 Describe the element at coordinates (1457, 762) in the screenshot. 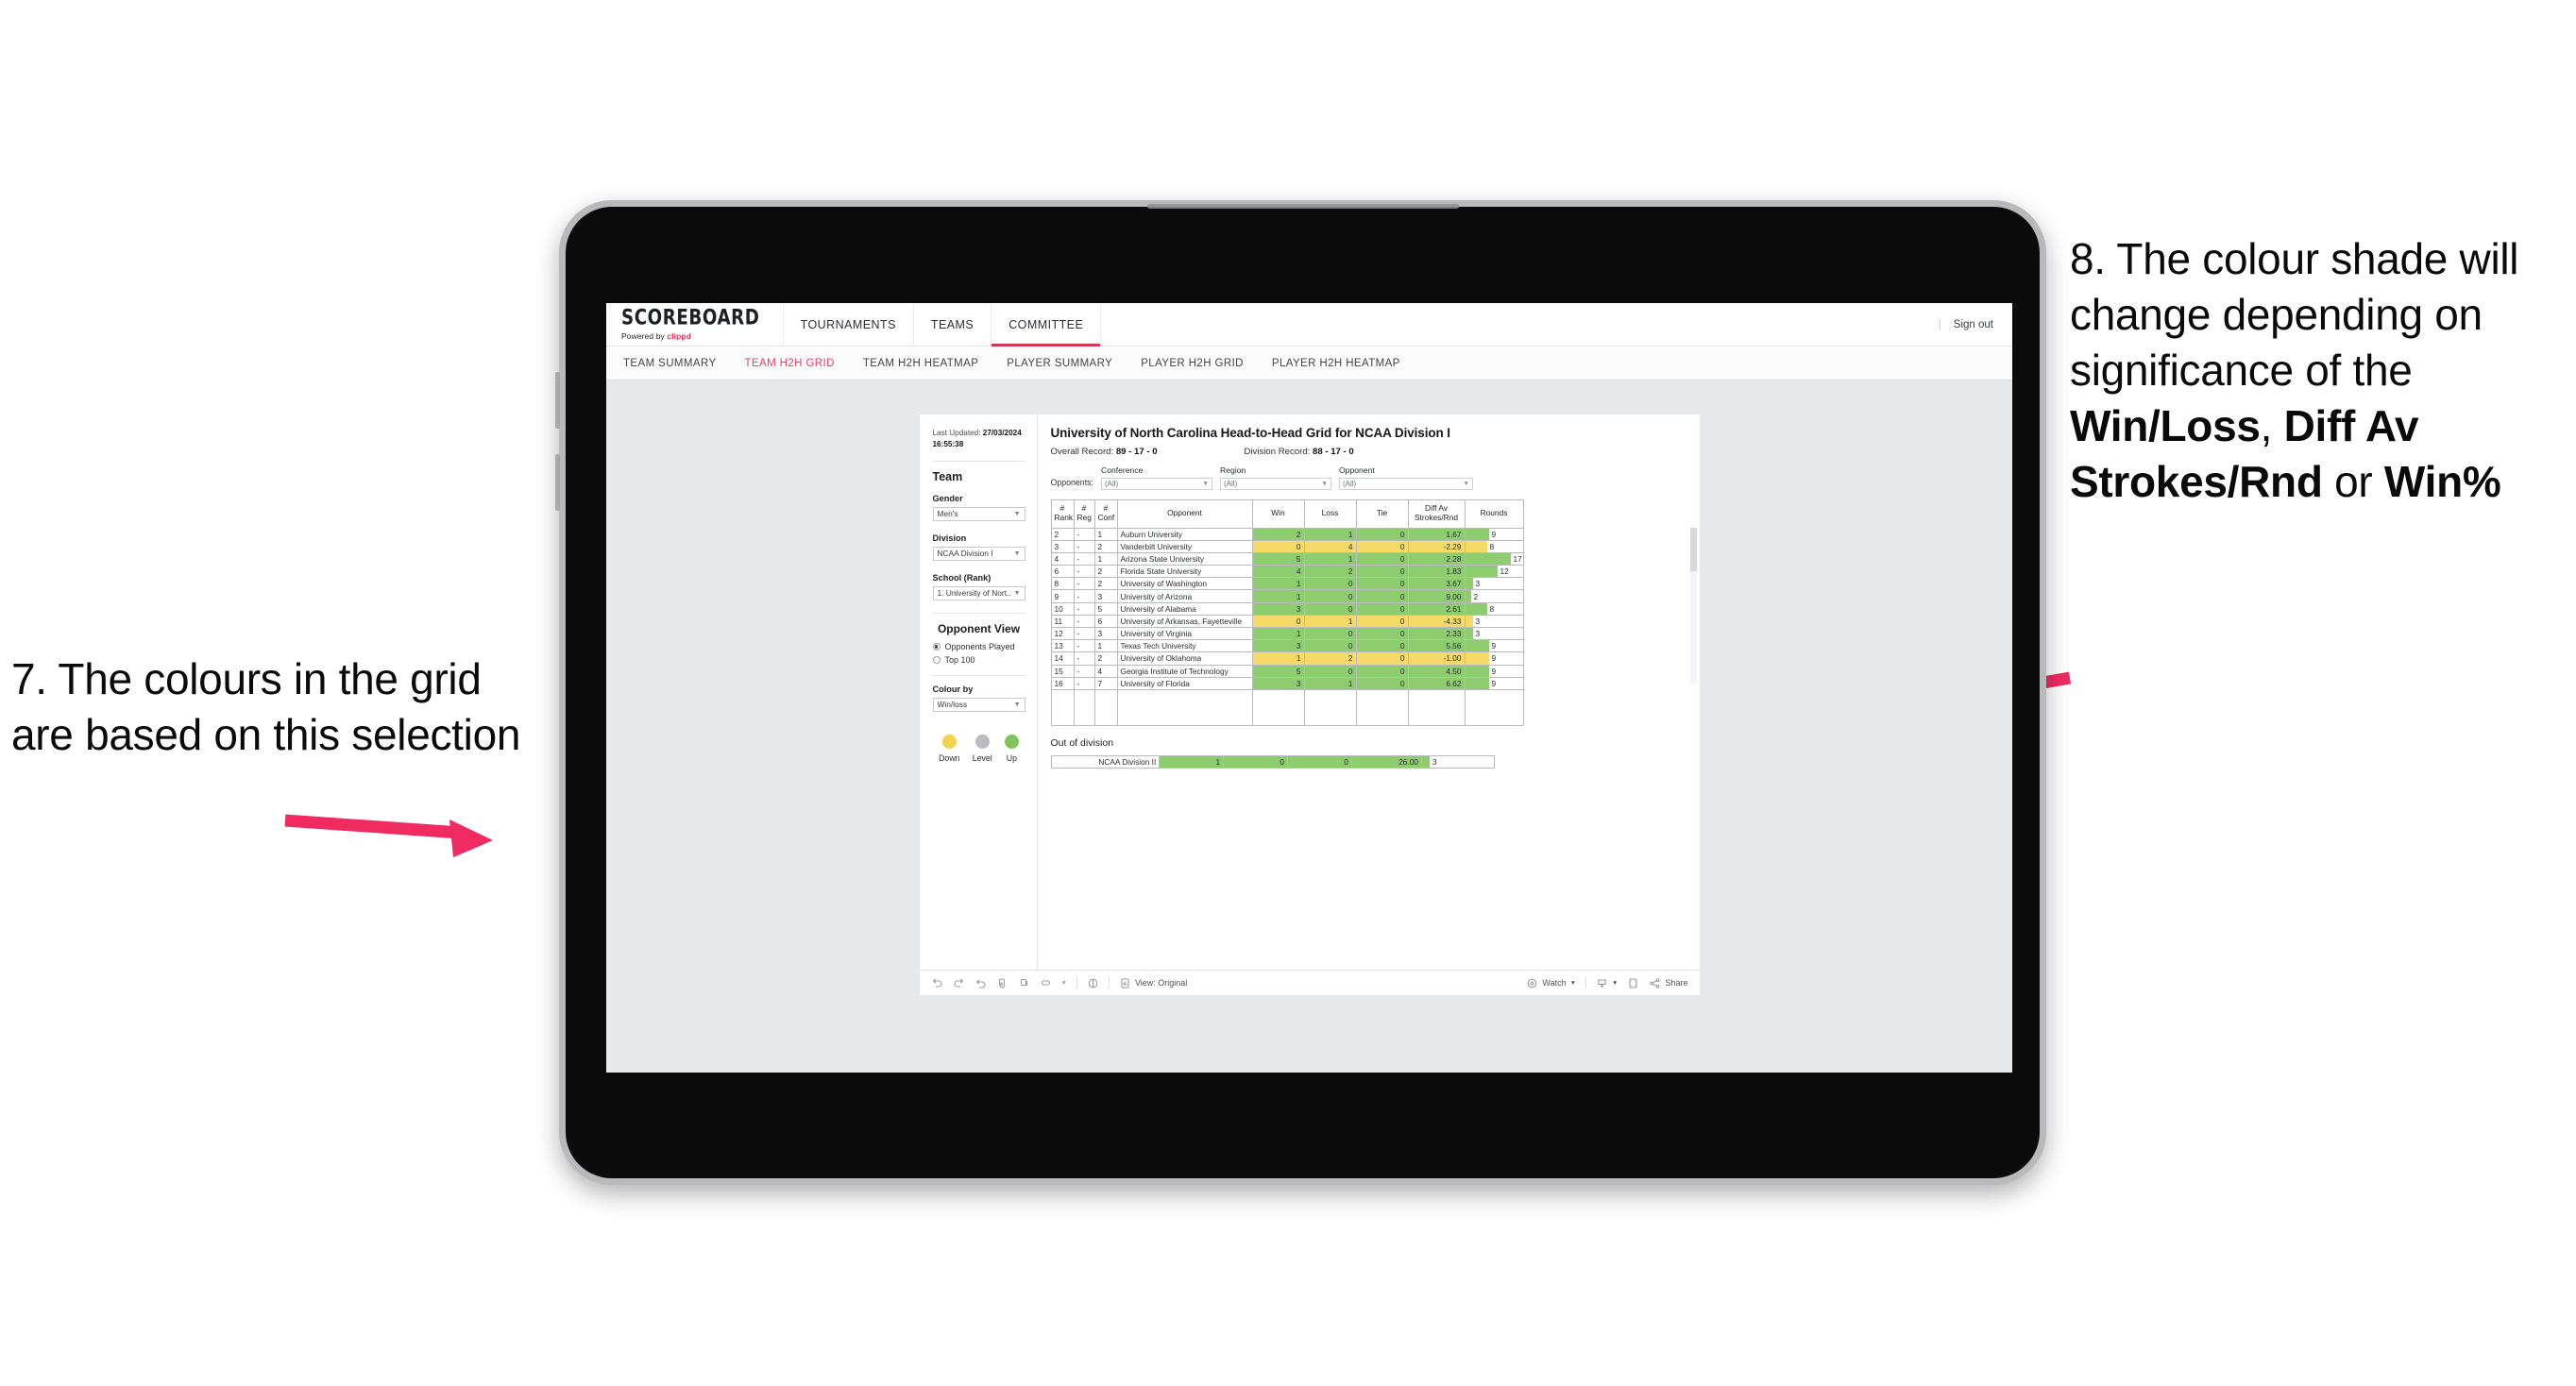

I see `ood-rounds: 3` at that location.